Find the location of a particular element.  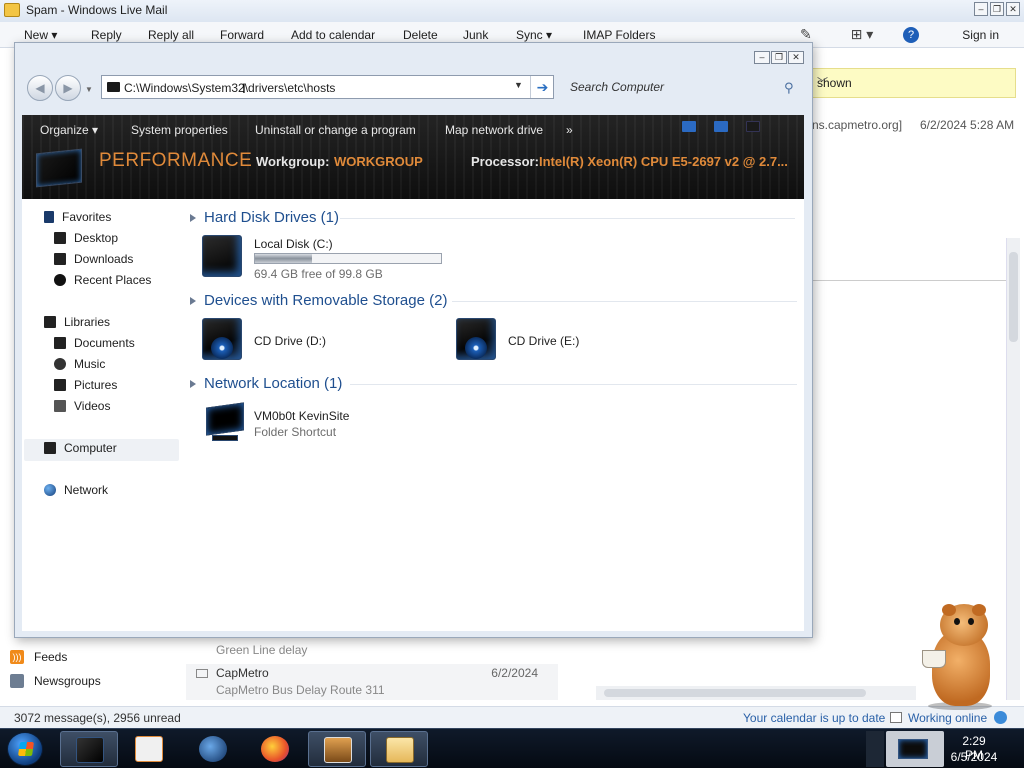

help-icon: ? is located at coordinates (911, 35).